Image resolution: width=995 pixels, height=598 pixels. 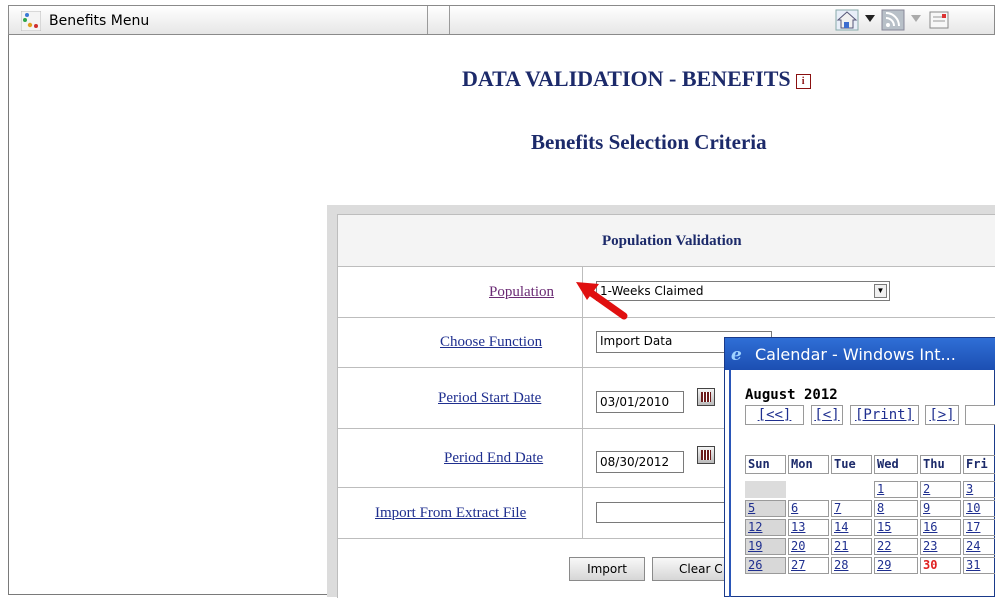 What do you see at coordinates (765, 546) in the screenshot?
I see `calendar-day: 19` at bounding box center [765, 546].